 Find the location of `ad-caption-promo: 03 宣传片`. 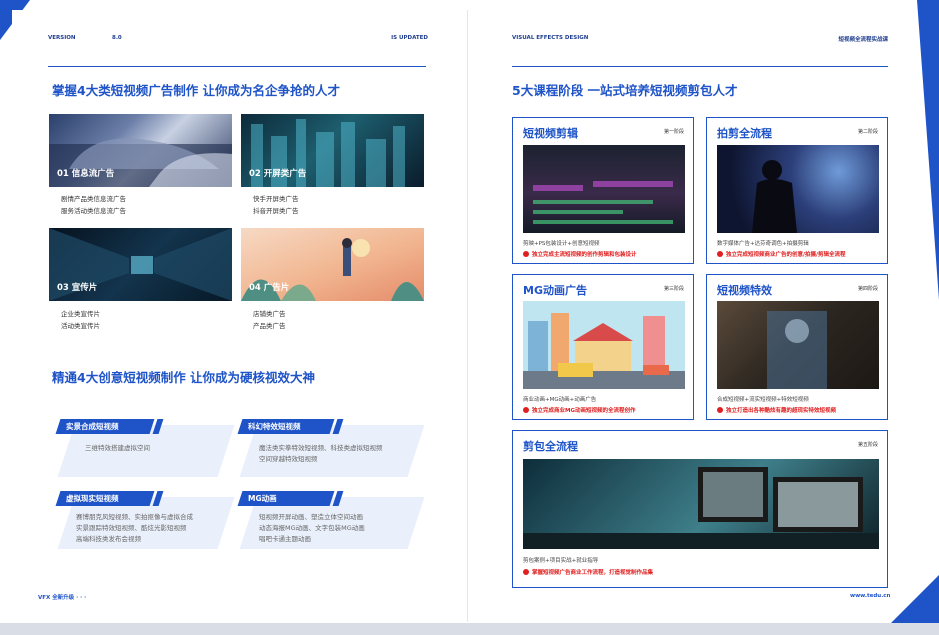

ad-caption-promo: 03 宣传片 is located at coordinates (77, 288).